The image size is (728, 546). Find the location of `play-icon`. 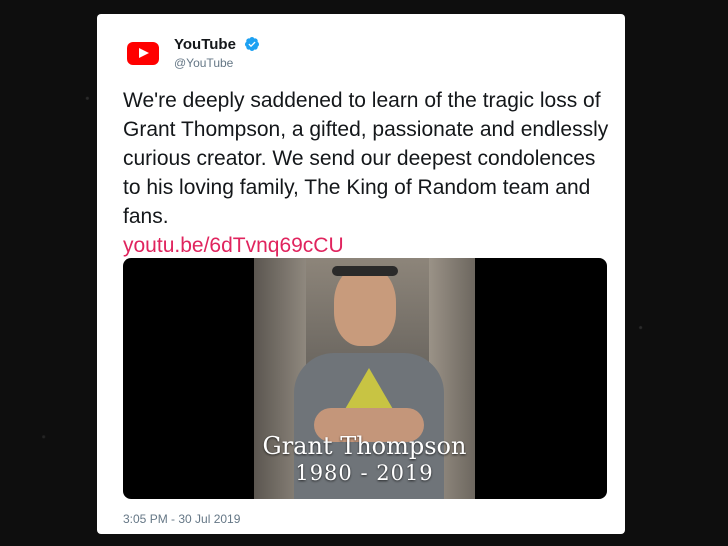

play-icon is located at coordinates (144, 53).